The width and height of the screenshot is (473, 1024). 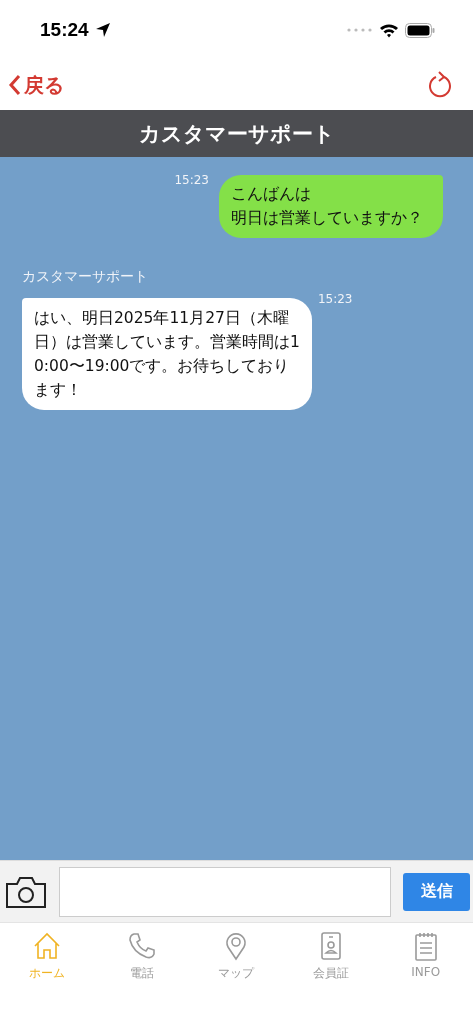 I want to click on back-button: 戻る, so click(x=36, y=85).